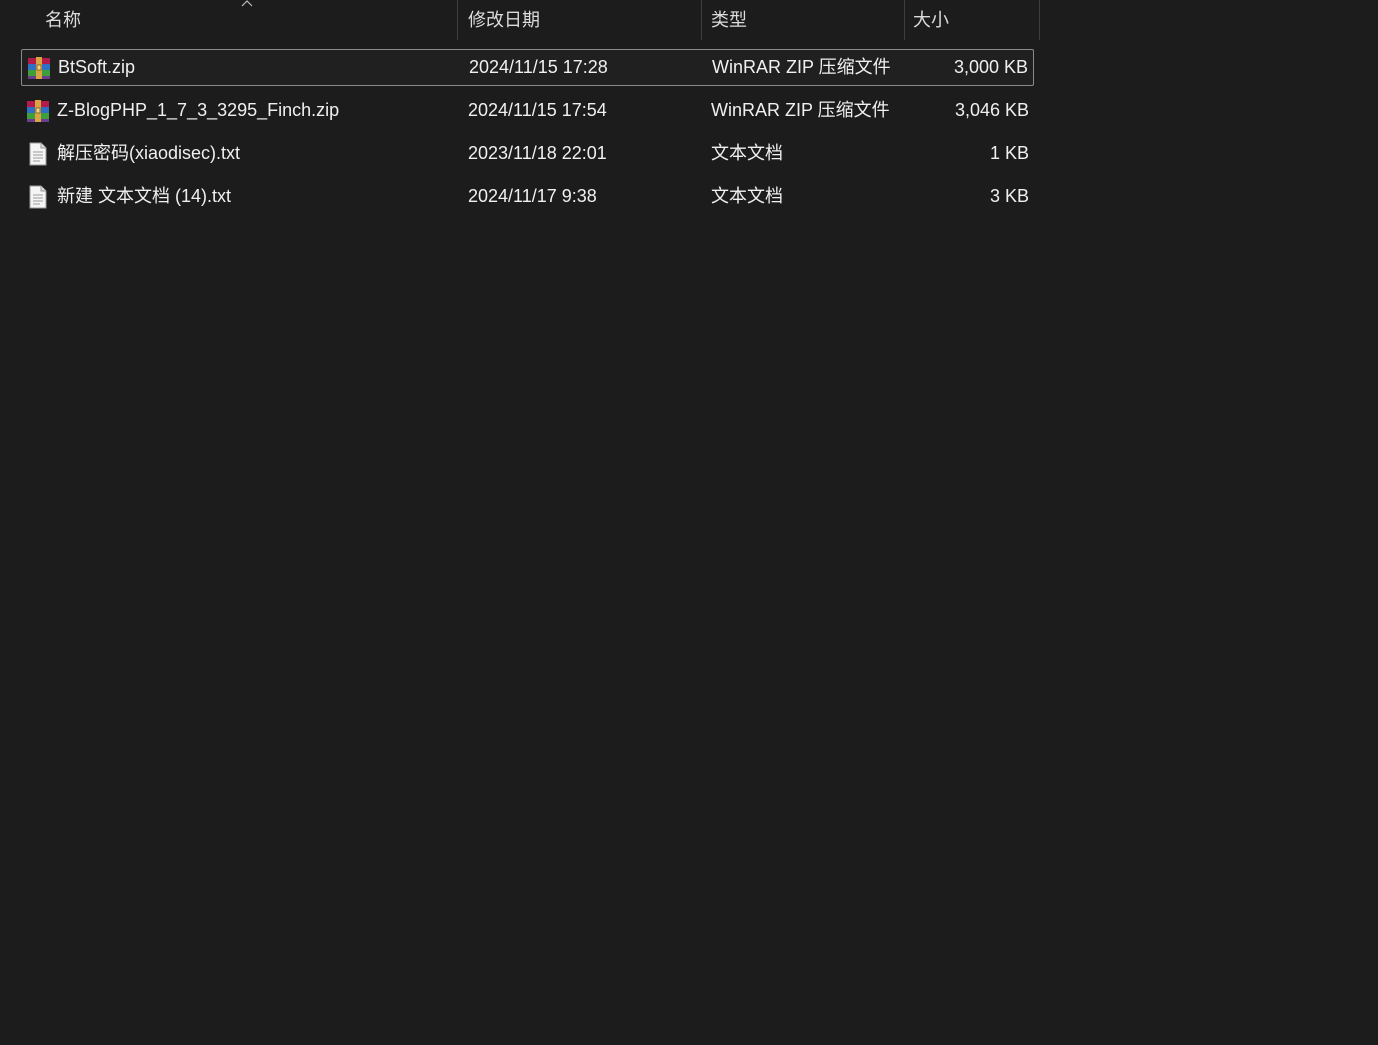 Image resolution: width=1378 pixels, height=1045 pixels. What do you see at coordinates (144, 196) in the screenshot?
I see `file-name: 新建 文本文档 (14).txt` at bounding box center [144, 196].